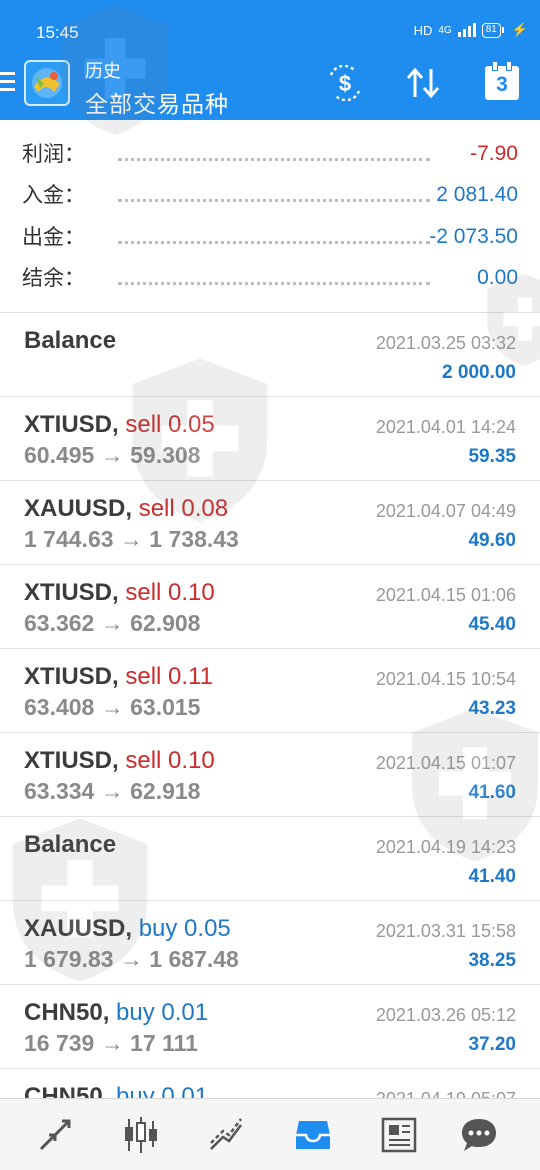 The image size is (540, 1170). I want to click on deal-profit: 45.40, so click(492, 624).